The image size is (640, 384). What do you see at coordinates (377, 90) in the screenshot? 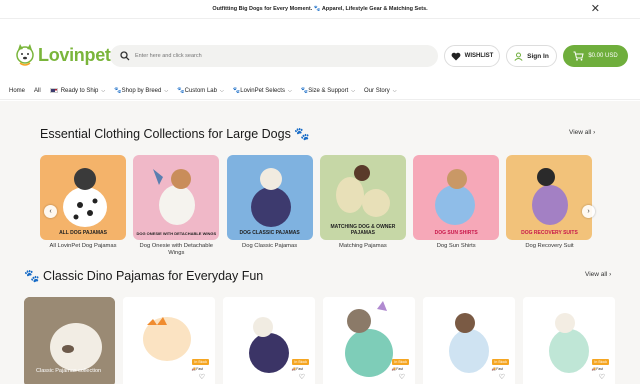
I see `nav-label: Our Story` at bounding box center [377, 90].